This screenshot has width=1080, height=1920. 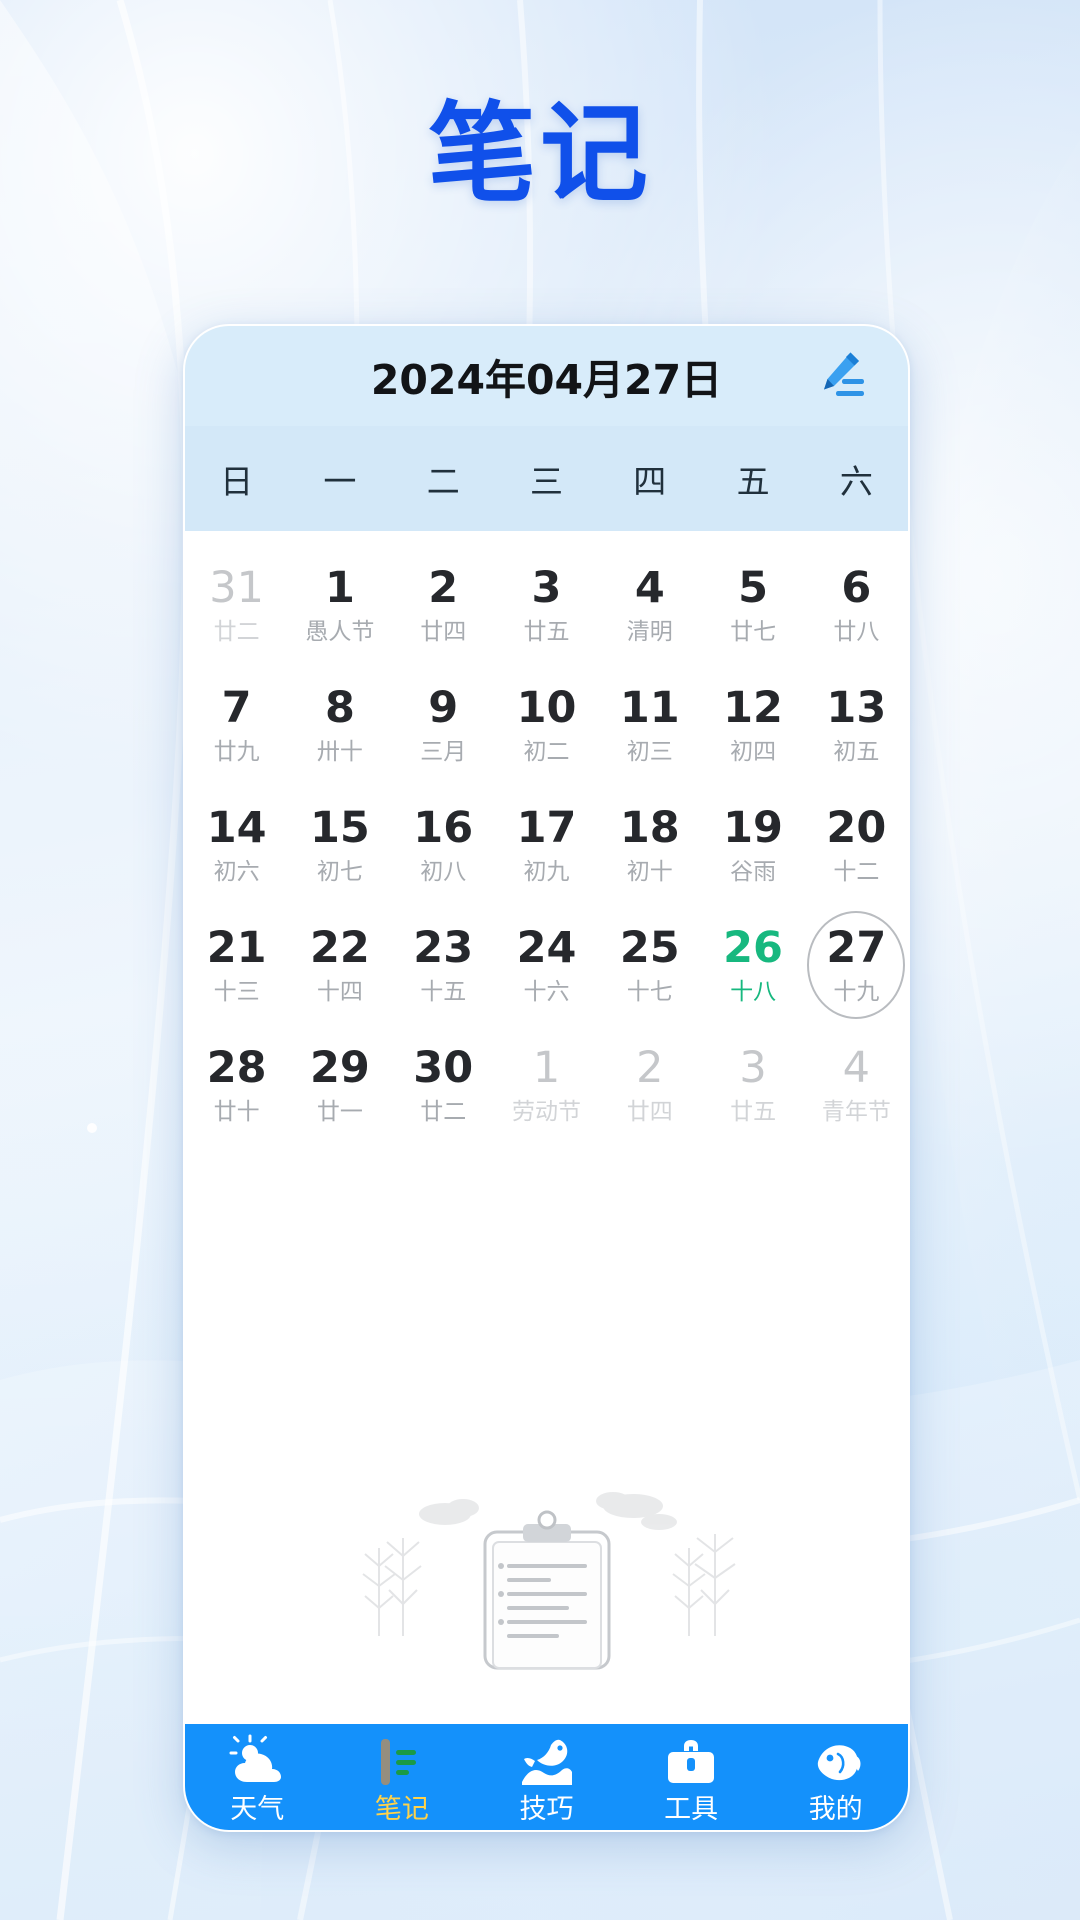 I want to click on jumping-fish-icon, so click(x=546, y=1762).